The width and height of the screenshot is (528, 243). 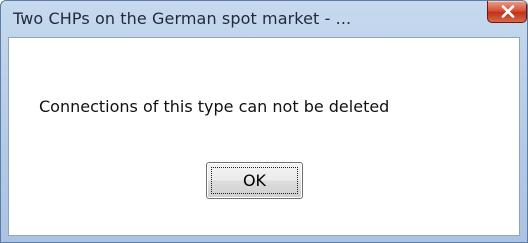 I want to click on close-button, so click(x=507, y=12).